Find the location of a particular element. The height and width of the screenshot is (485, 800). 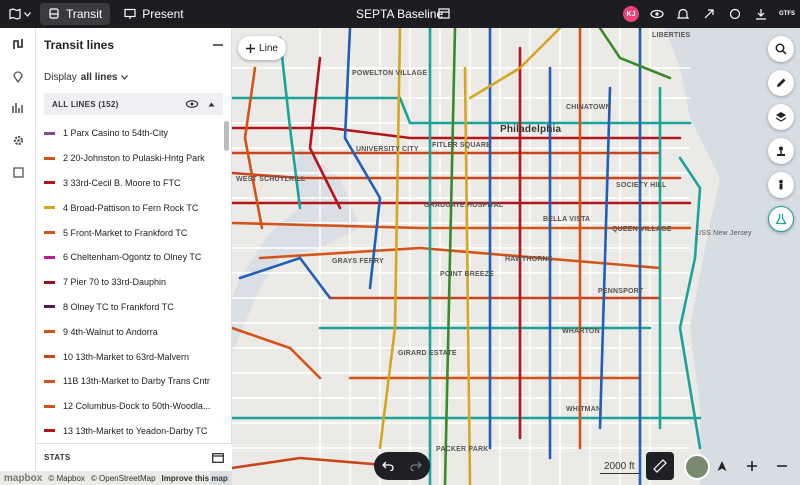

map-controls is located at coordinates (752, 466).